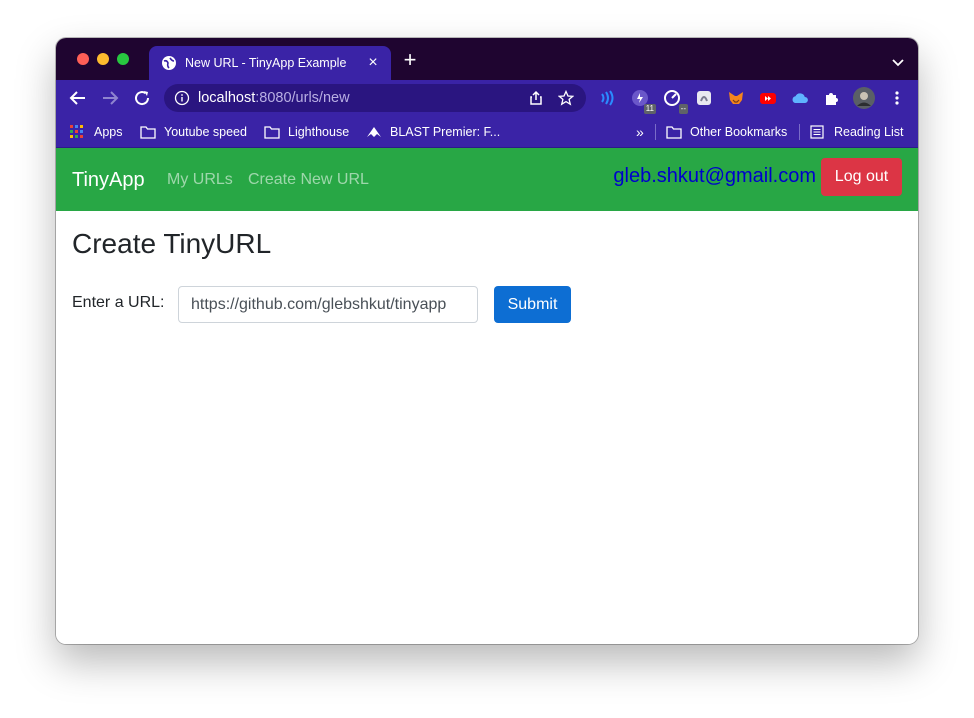  I want to click on maximize-window-button, so click(123, 59).